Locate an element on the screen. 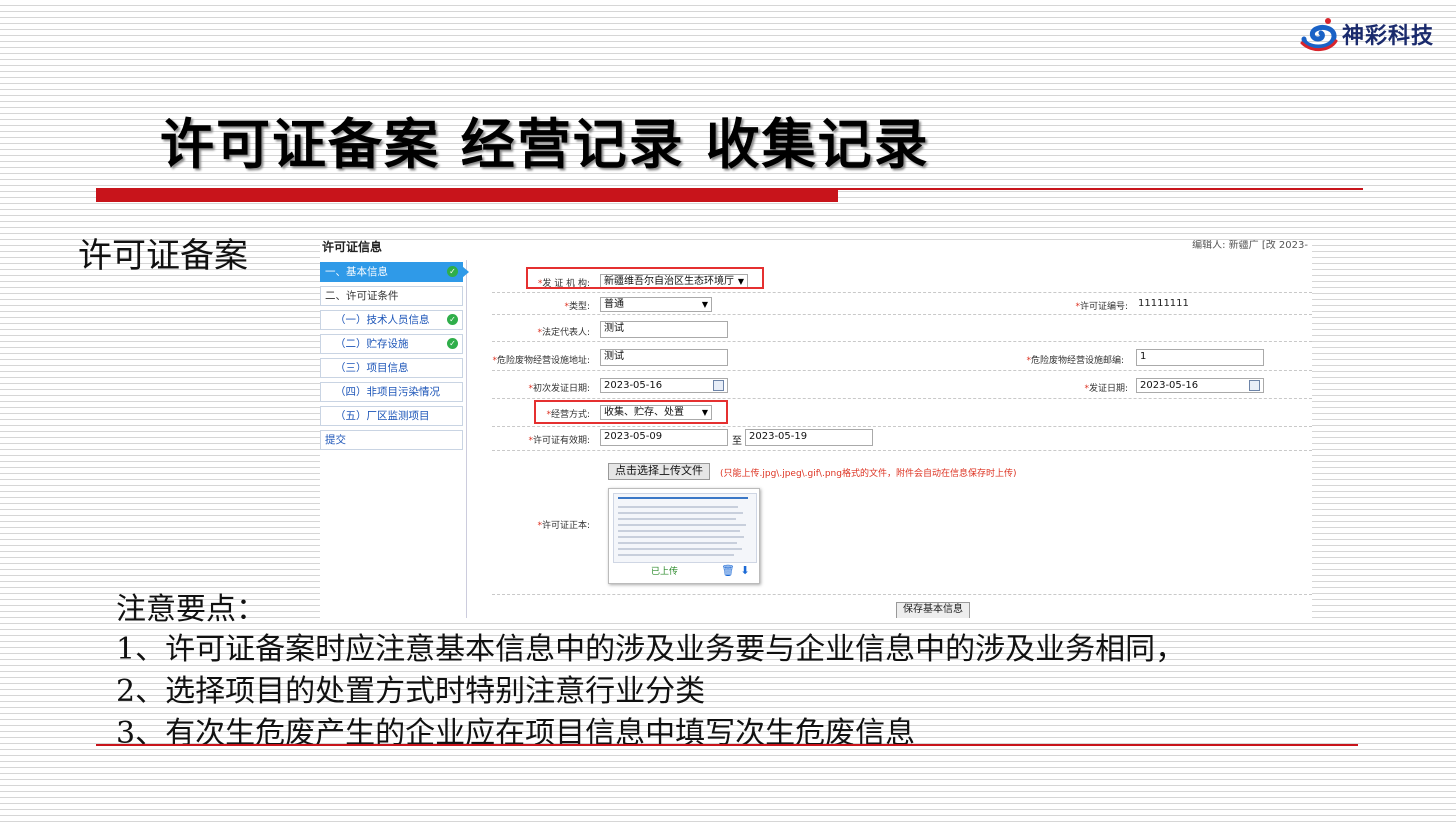 The image size is (1456, 827). sidebar-item-label: （三）项目信息 is located at coordinates (372, 368).